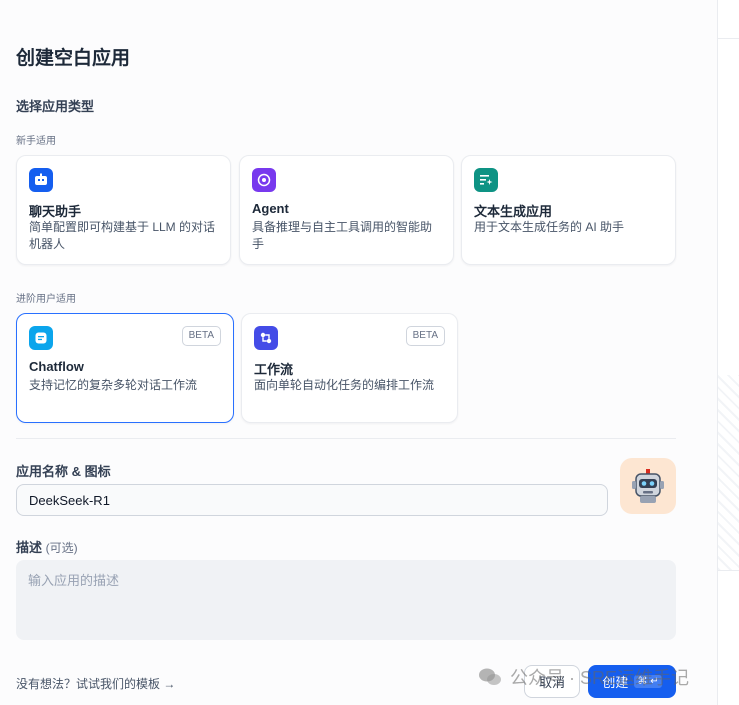 The width and height of the screenshot is (739, 705). What do you see at coordinates (346, 600) in the screenshot?
I see `description-input` at bounding box center [346, 600].